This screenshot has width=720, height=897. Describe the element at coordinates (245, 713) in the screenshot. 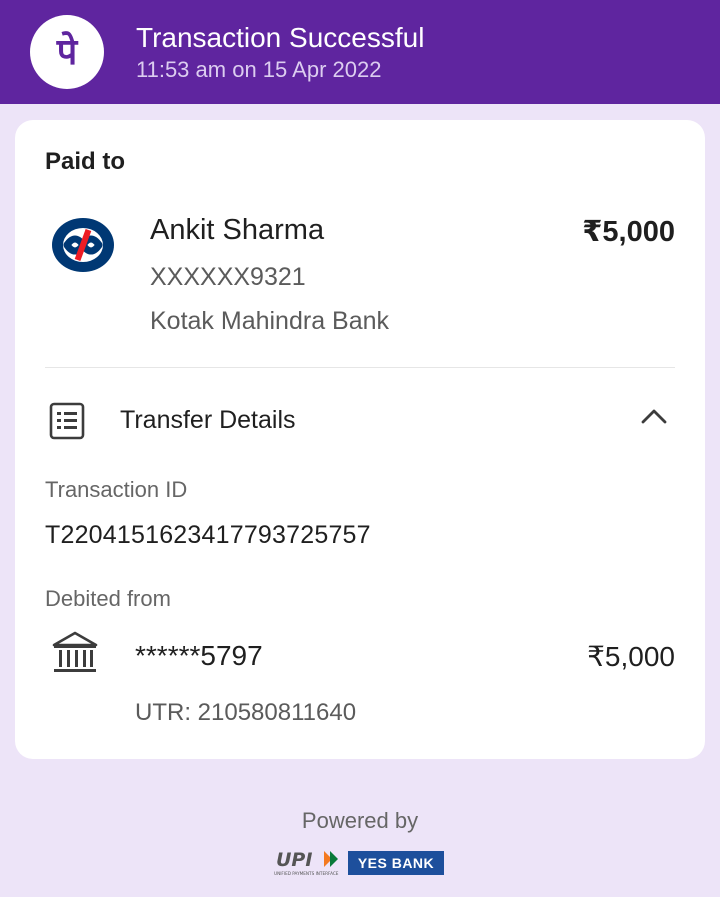

I see `utr-number: UTR: 210580811640` at that location.